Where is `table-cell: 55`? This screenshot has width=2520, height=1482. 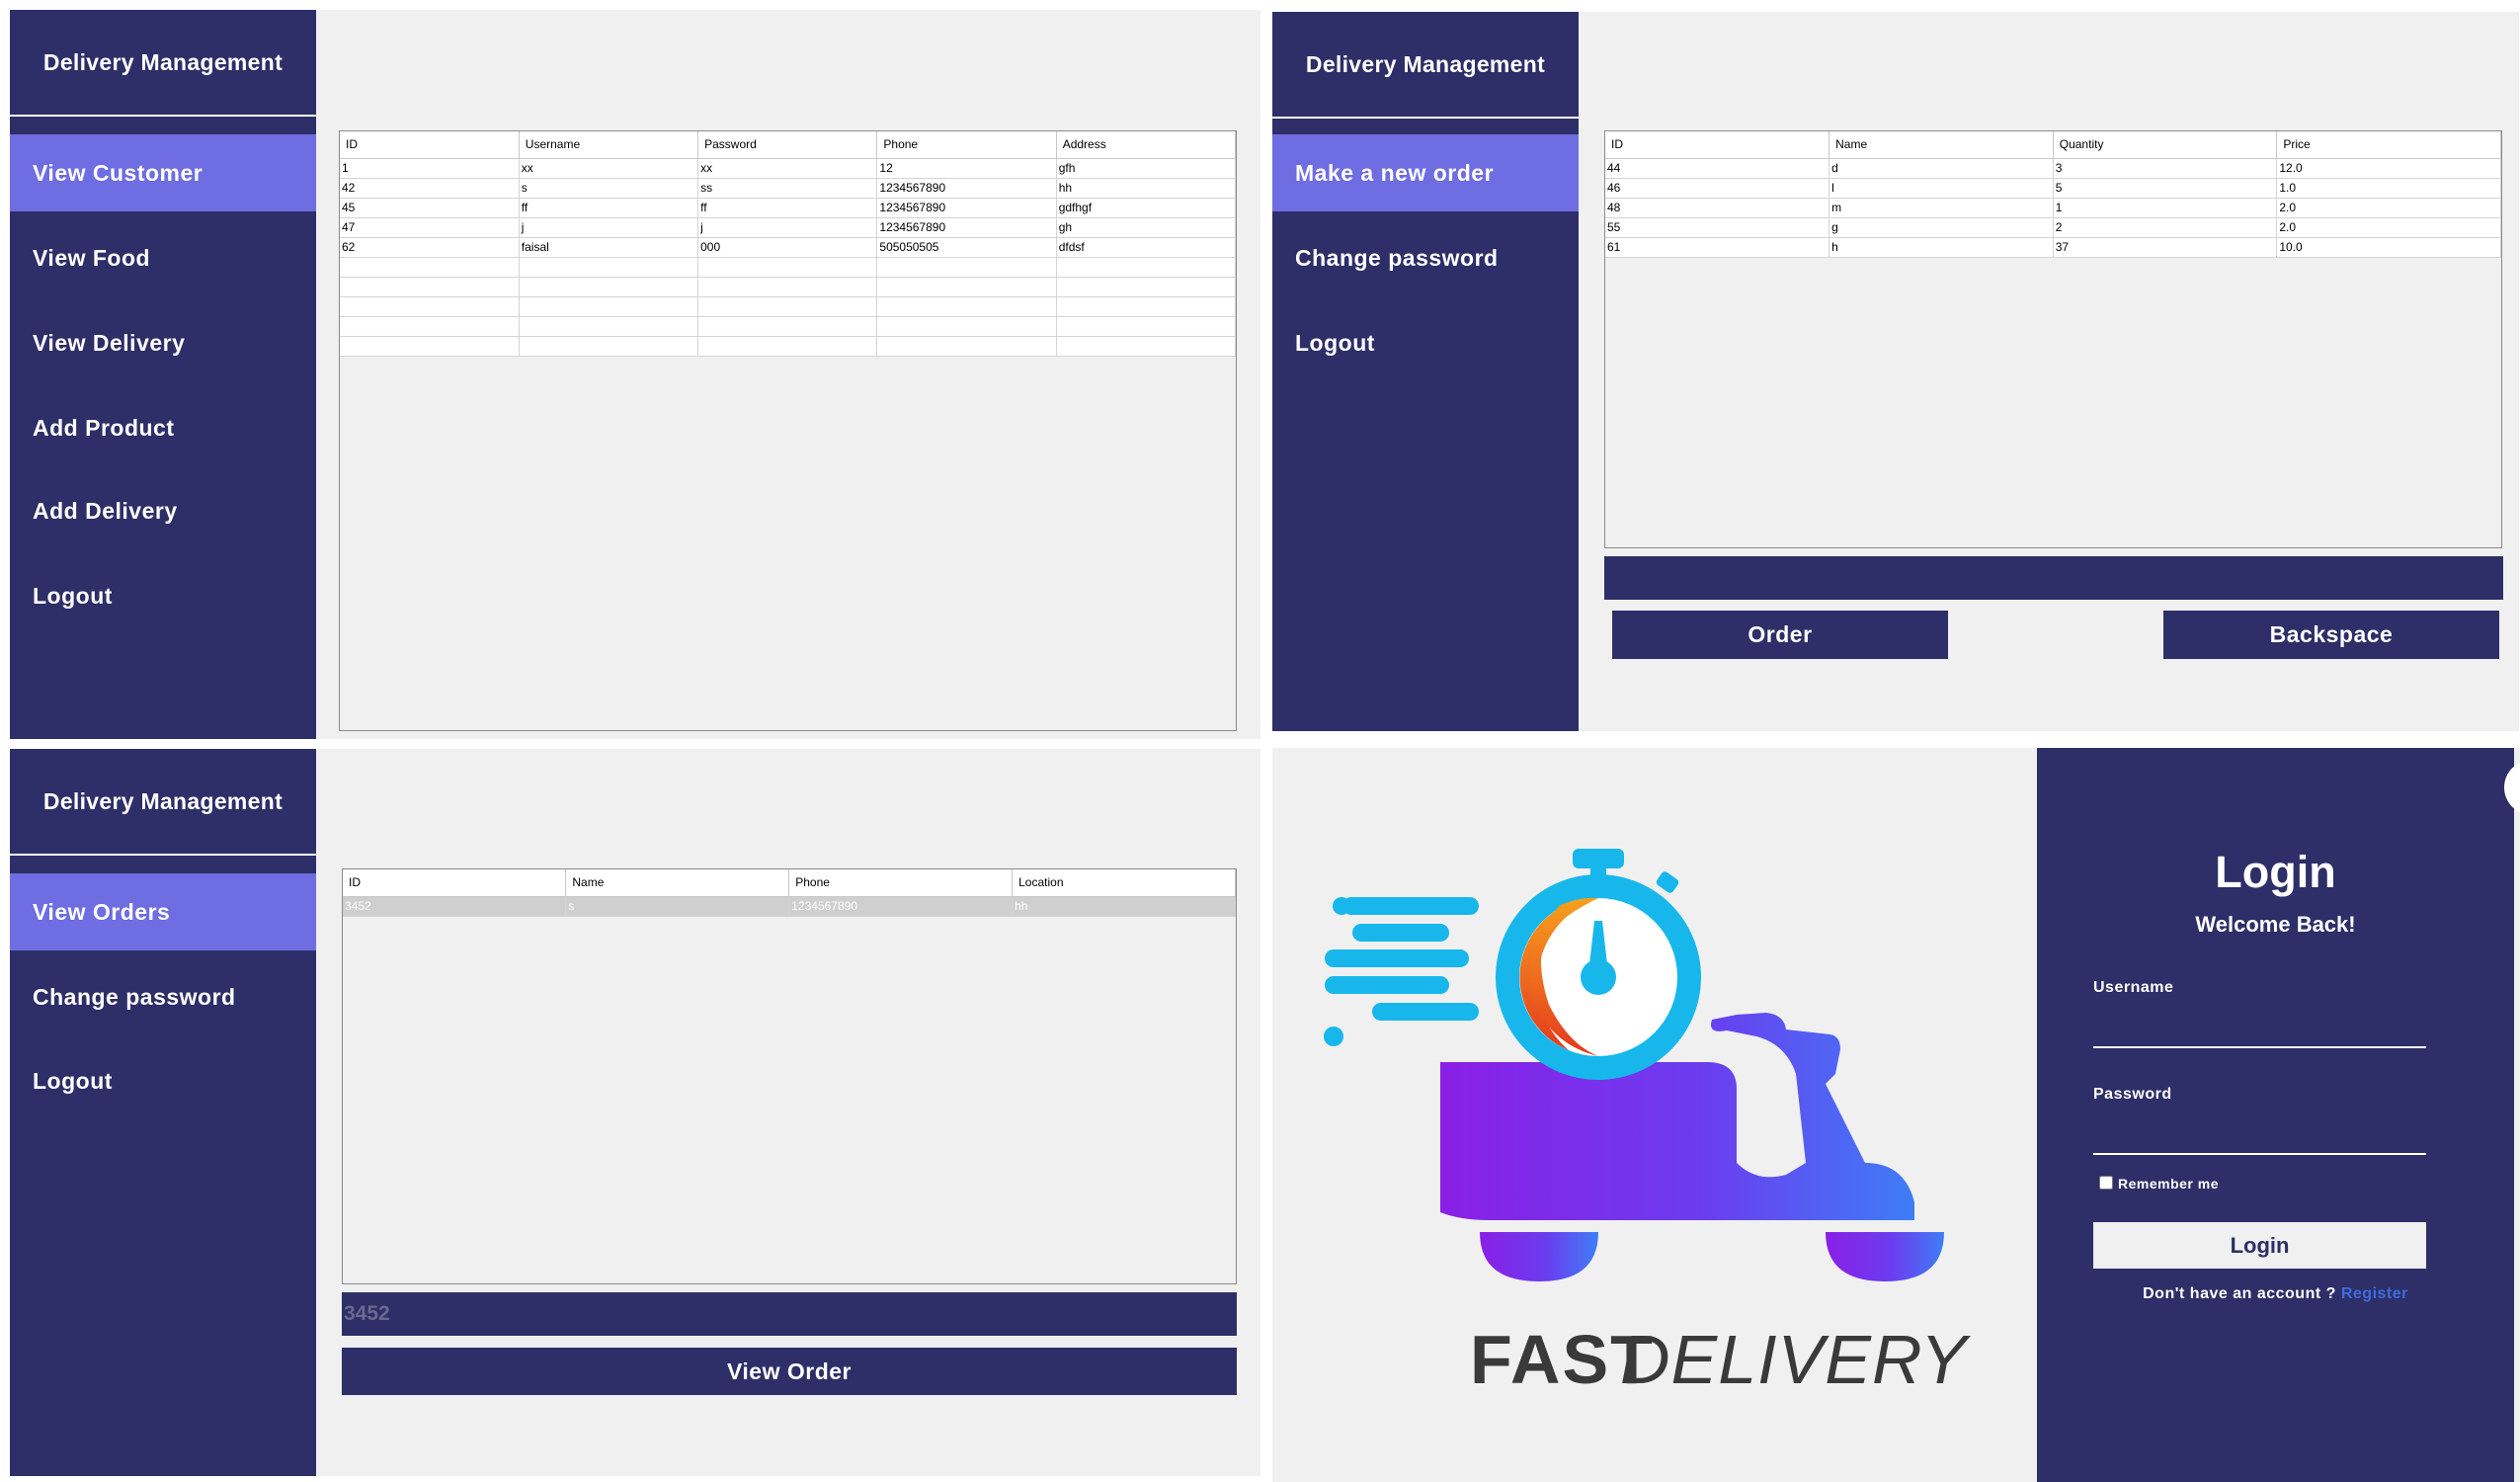 table-cell: 55 is located at coordinates (1717, 227).